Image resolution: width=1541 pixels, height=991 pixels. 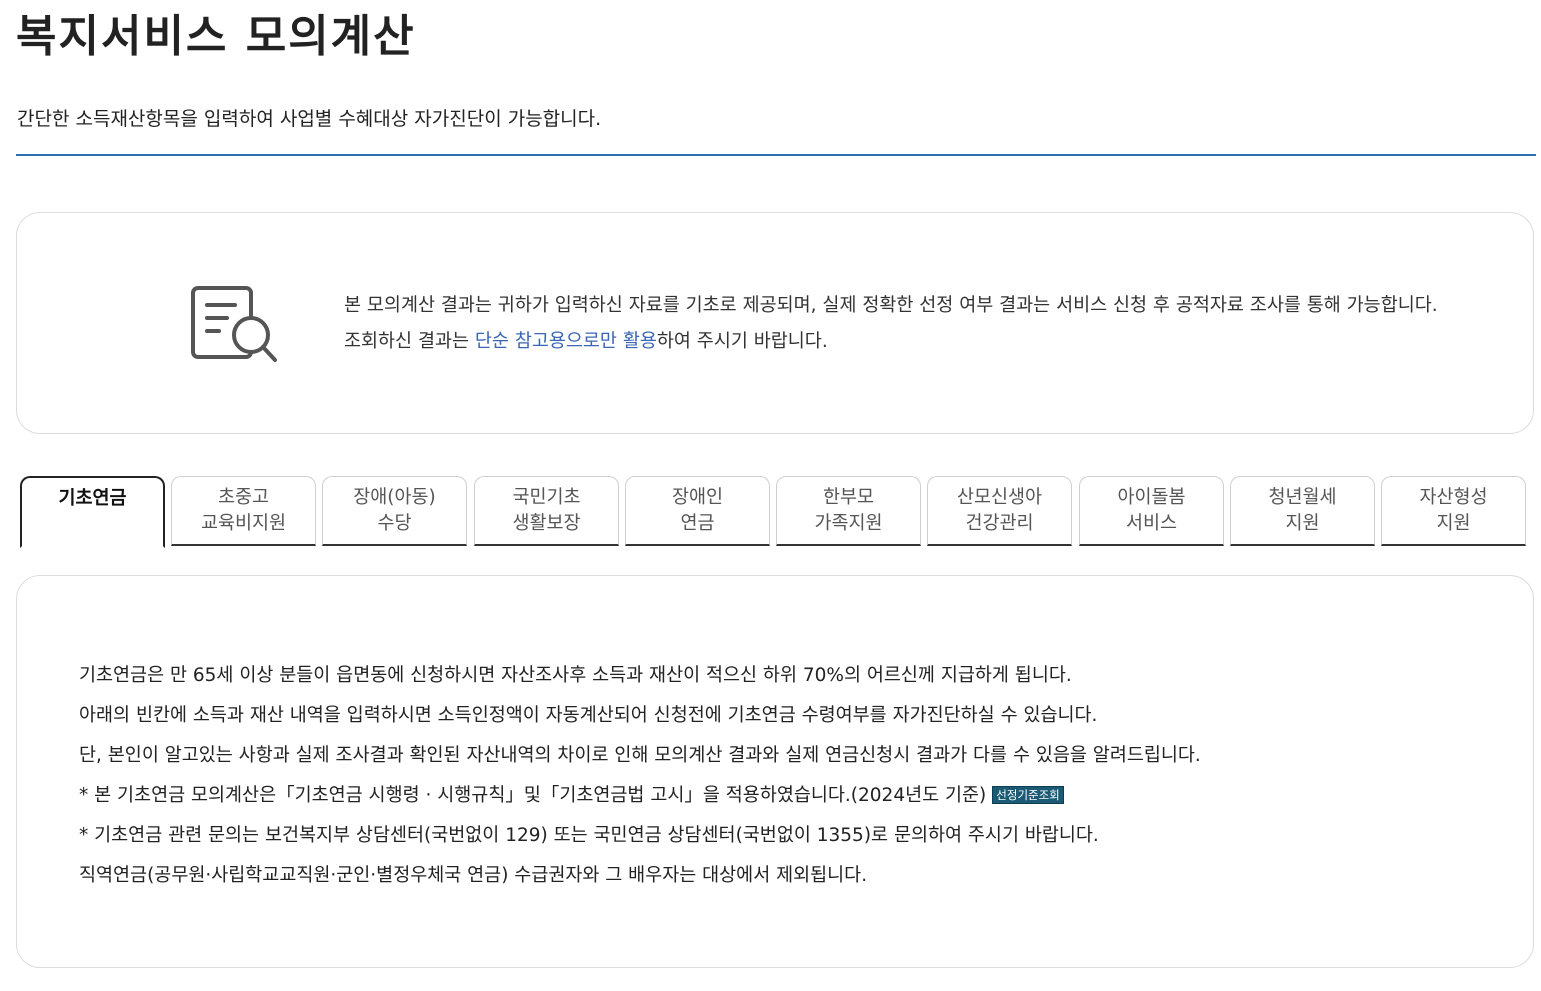 What do you see at coordinates (999, 511) in the screenshot?
I see `tab-maternal-newborn: 산모신생아 건강관리` at bounding box center [999, 511].